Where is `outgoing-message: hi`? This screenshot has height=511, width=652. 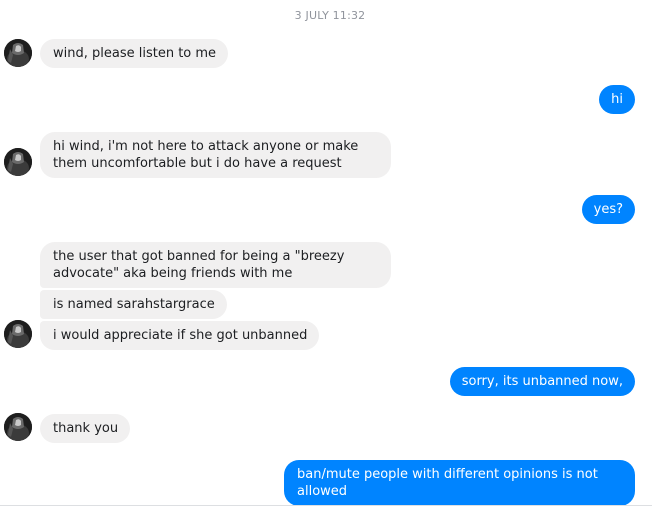 outgoing-message: hi is located at coordinates (617, 99).